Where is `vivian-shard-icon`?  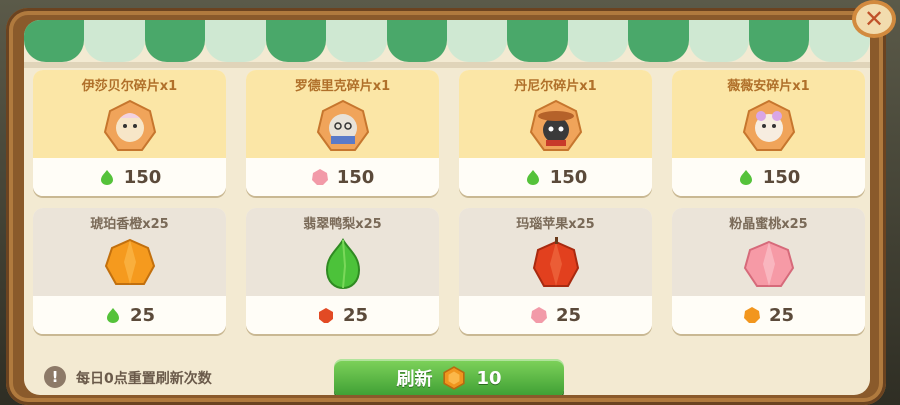
vivian-shard-icon is located at coordinates (768, 125).